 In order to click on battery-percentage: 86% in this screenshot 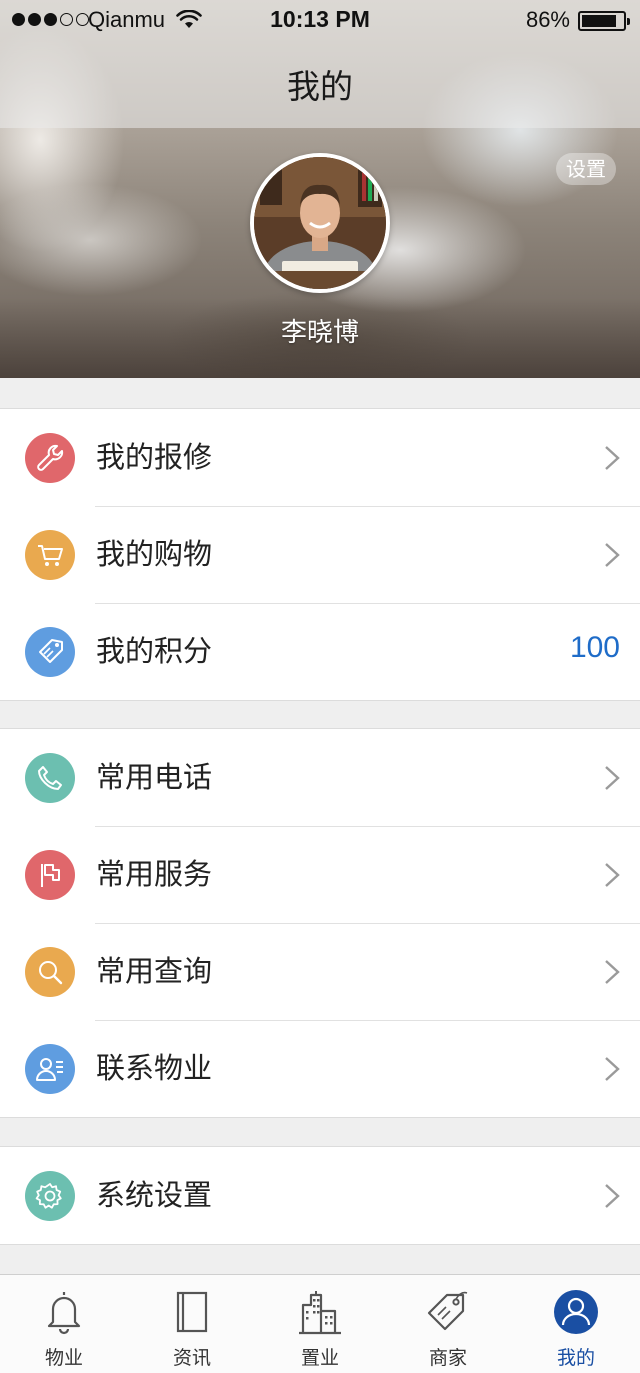, I will do `click(547, 19)`.